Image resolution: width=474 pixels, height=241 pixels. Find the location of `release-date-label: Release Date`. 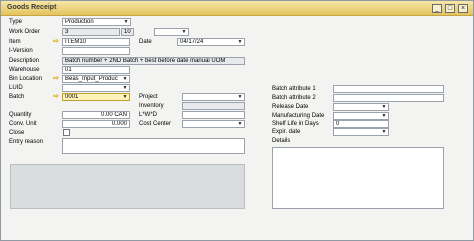

release-date-label: Release Date is located at coordinates (290, 107).